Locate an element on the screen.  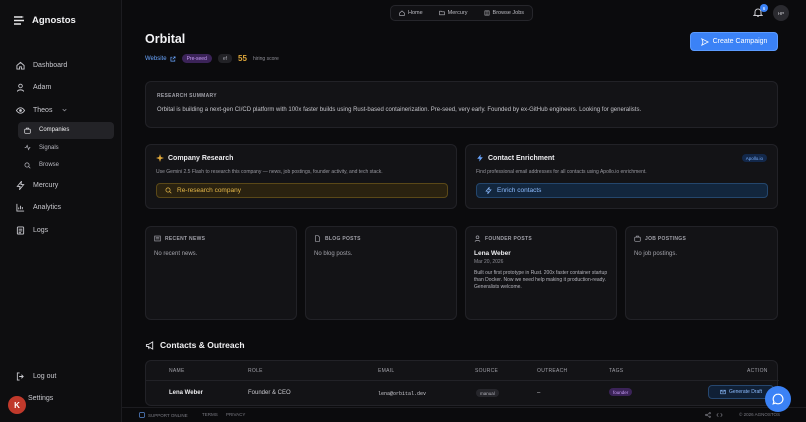
share-icon is located at coordinates (708, 415).